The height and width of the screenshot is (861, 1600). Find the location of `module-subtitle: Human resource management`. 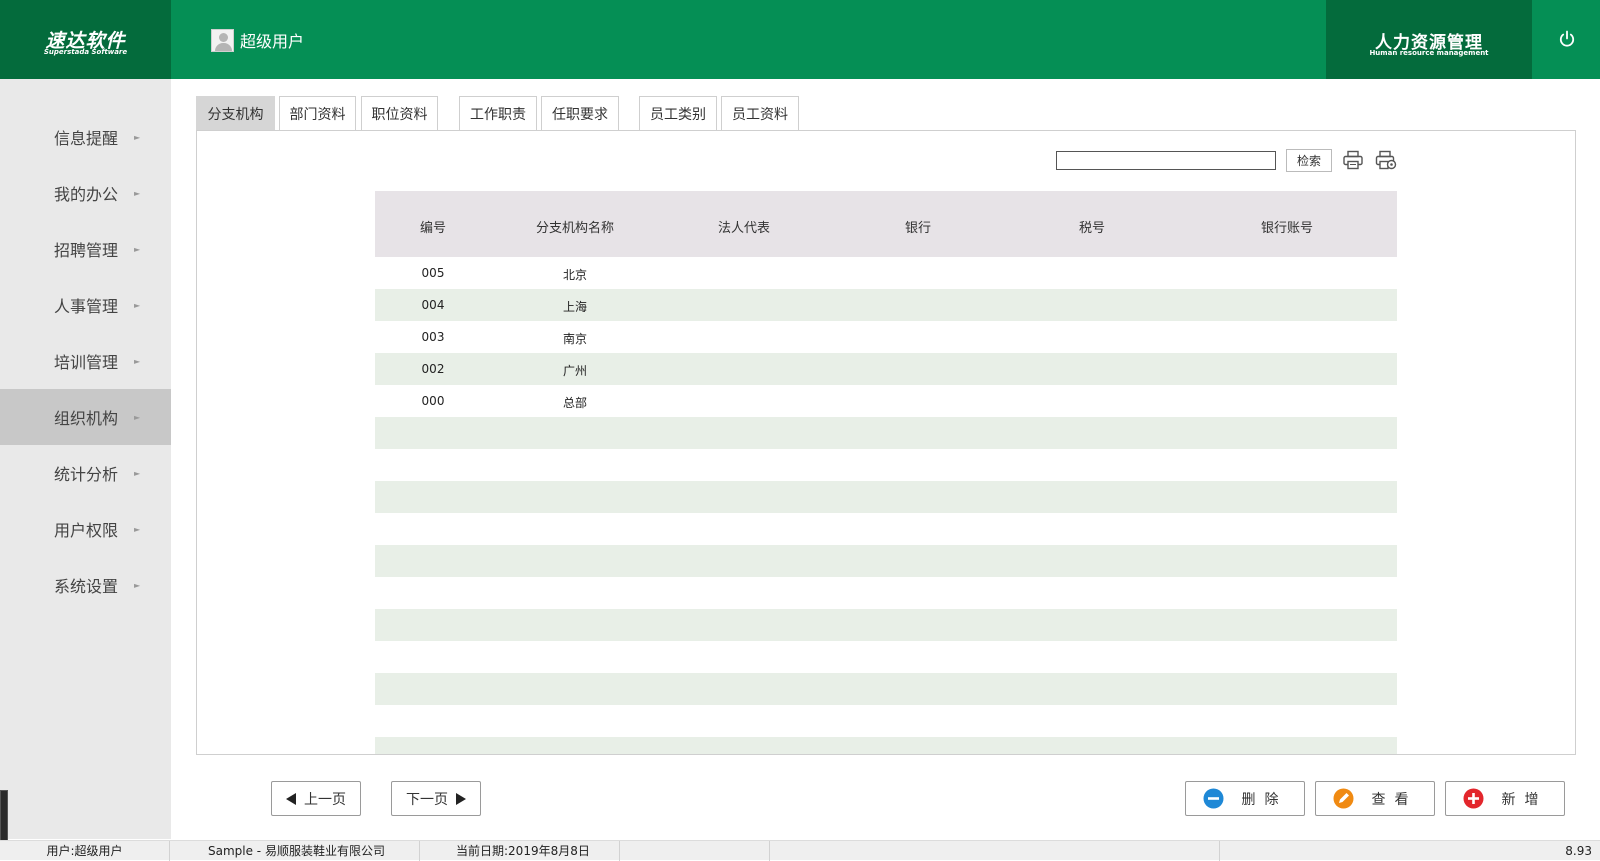

module-subtitle: Human resource management is located at coordinates (1429, 53).